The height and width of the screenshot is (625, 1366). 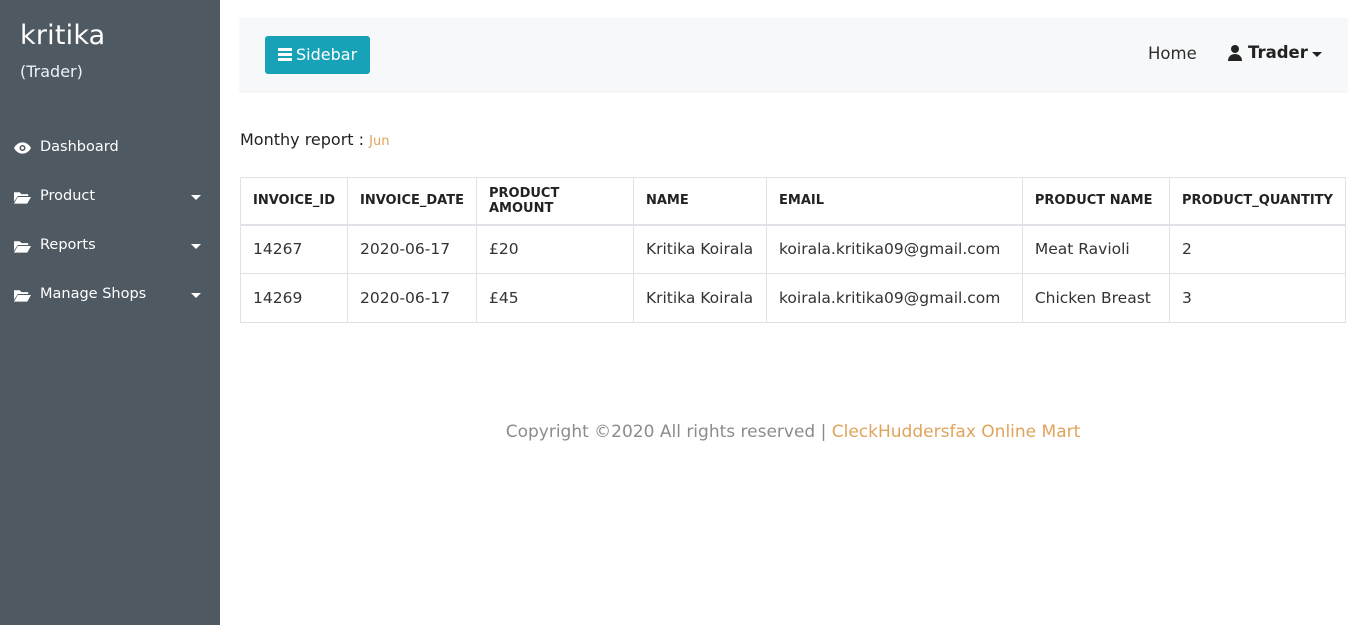 What do you see at coordinates (22, 148) in the screenshot?
I see `eye-icon` at bounding box center [22, 148].